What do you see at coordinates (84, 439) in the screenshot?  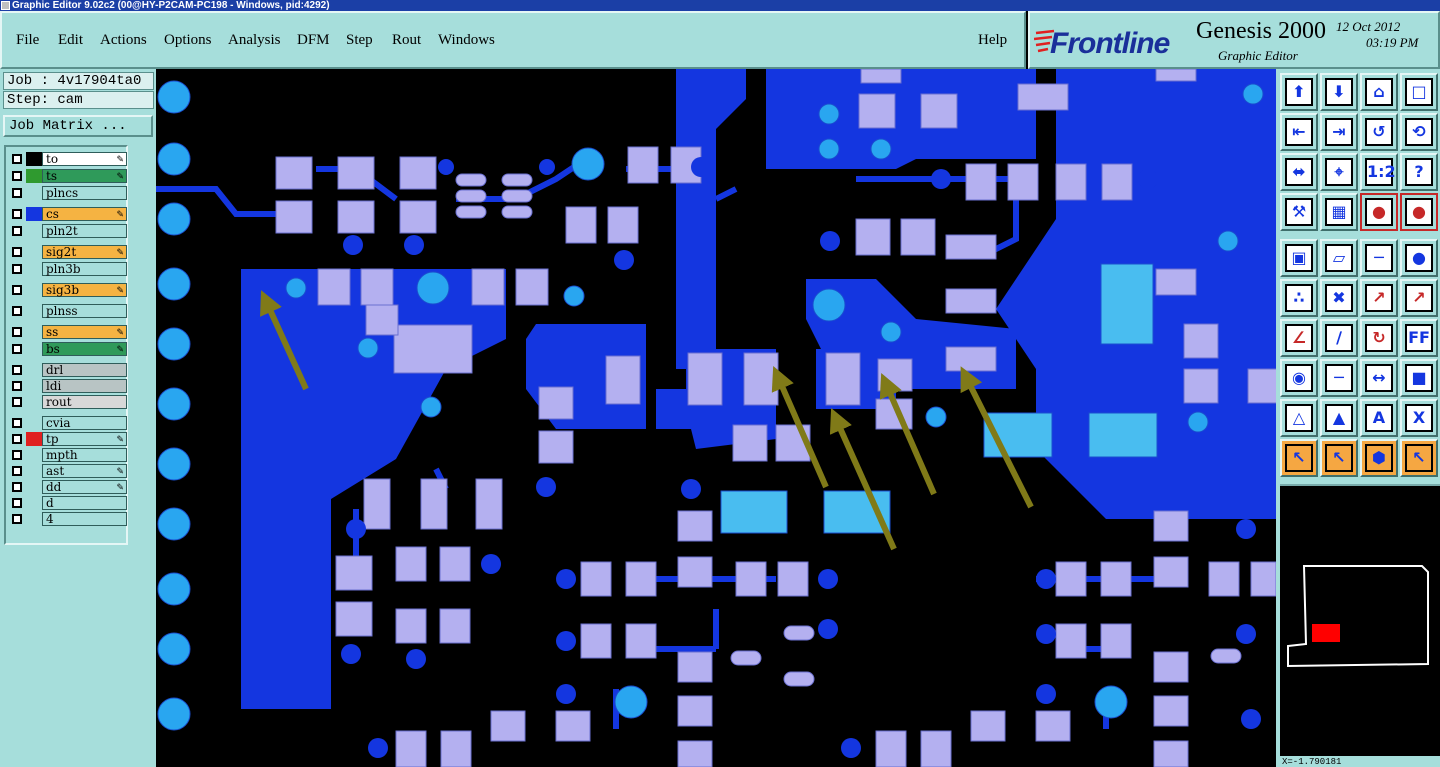 I see `layer-name: tp ✎` at bounding box center [84, 439].